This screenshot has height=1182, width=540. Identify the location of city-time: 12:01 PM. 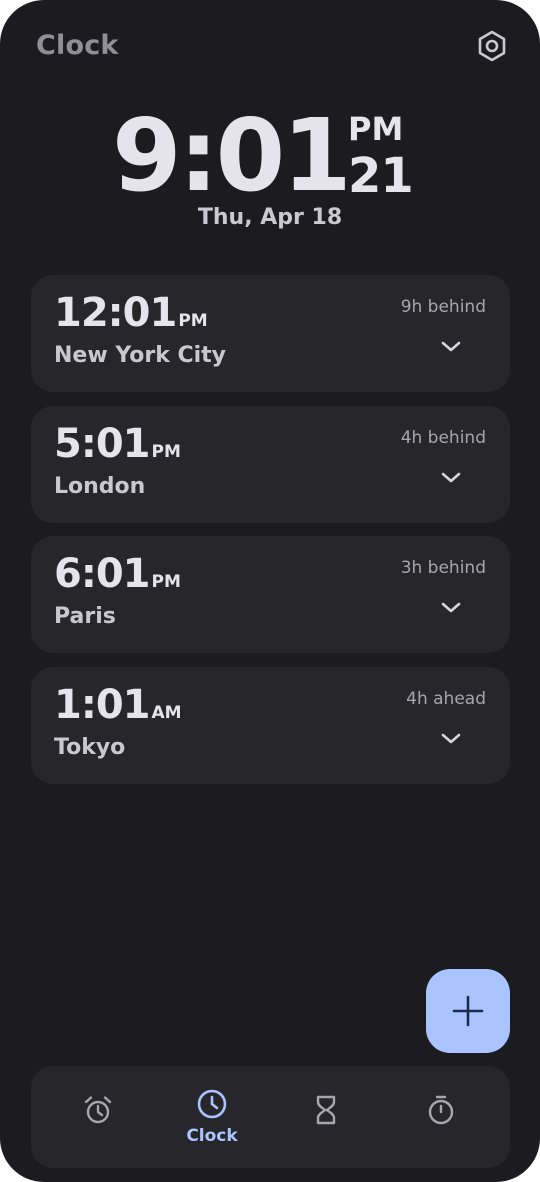
(131, 317).